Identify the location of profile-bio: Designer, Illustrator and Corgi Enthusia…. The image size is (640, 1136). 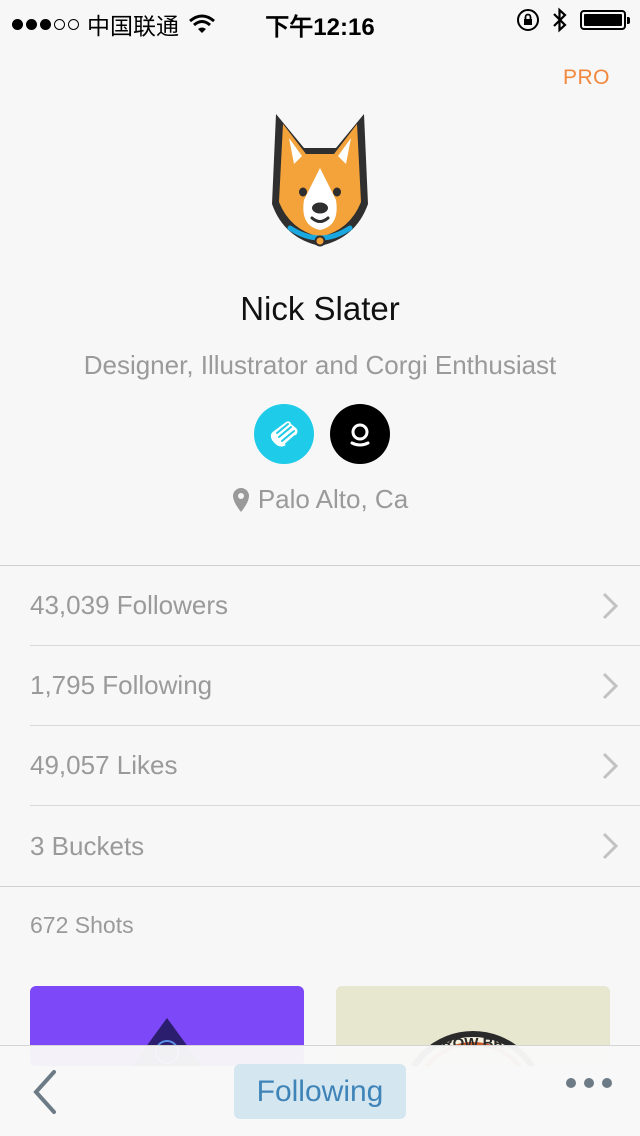
(320, 365).